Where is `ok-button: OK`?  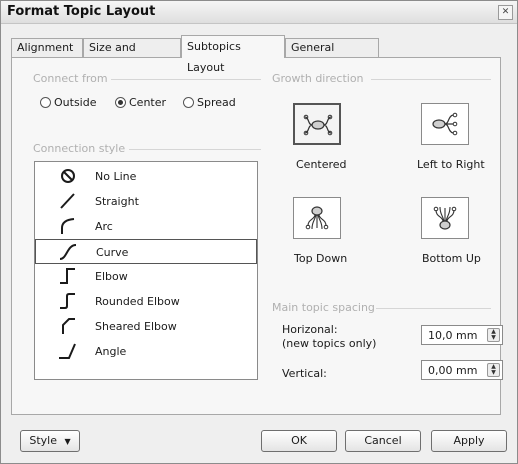 ok-button: OK is located at coordinates (299, 441).